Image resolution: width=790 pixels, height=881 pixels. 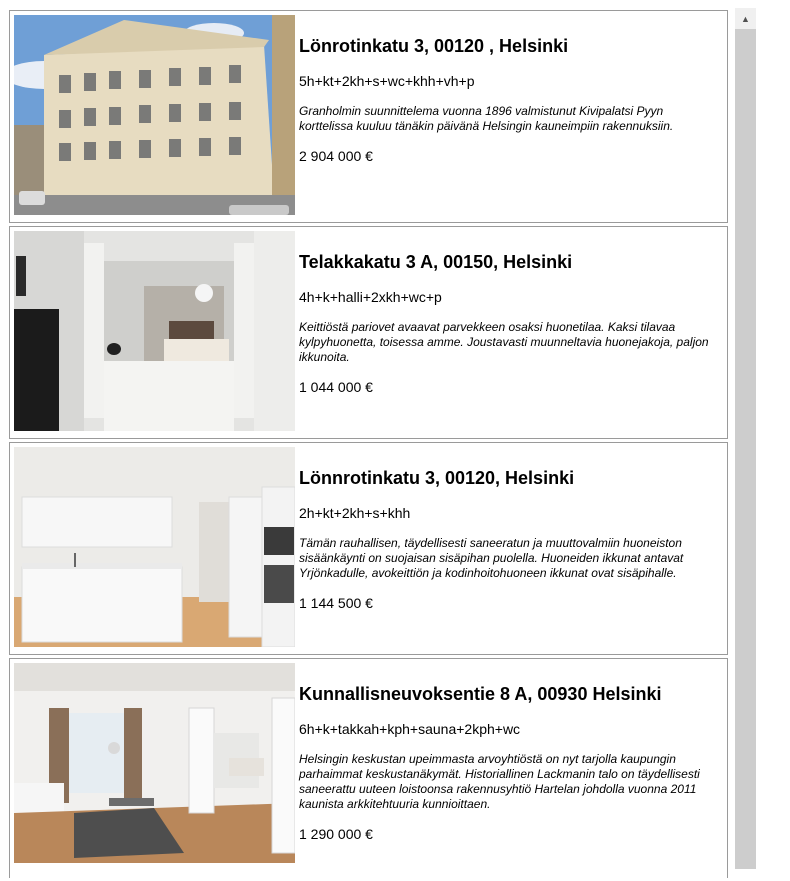 What do you see at coordinates (745, 18) in the screenshot?
I see `scroll-up-arrow-icon: ▲` at bounding box center [745, 18].